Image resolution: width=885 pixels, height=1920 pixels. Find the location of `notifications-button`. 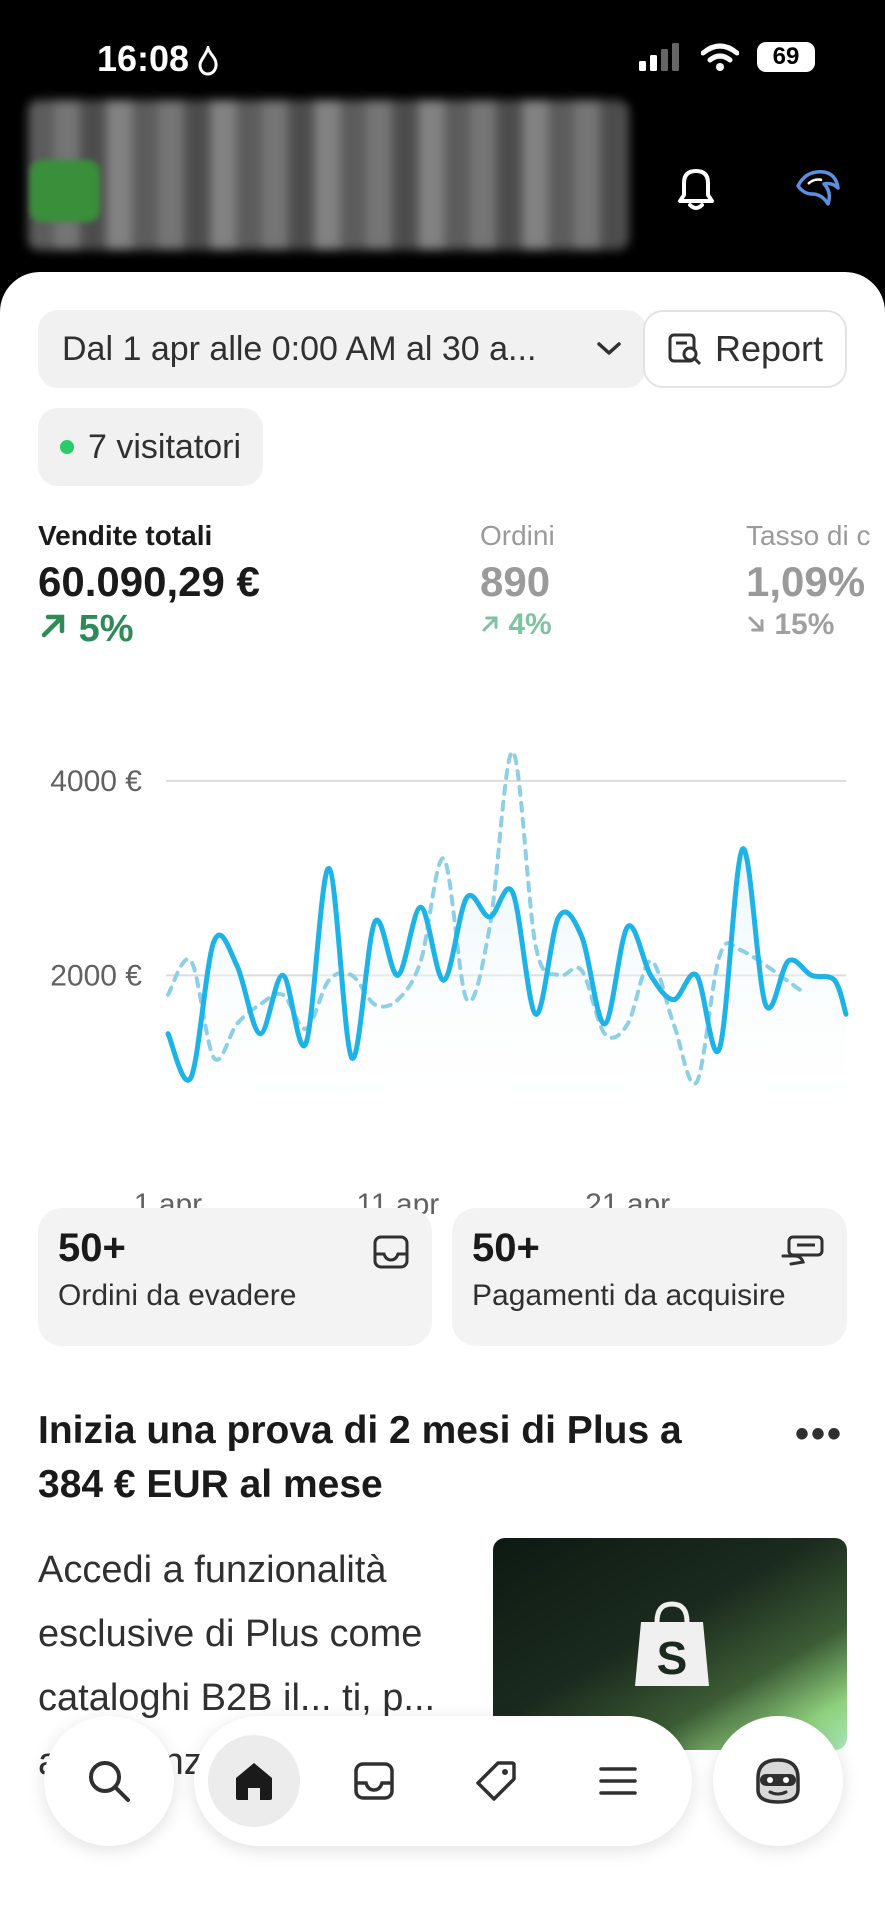

notifications-button is located at coordinates (696, 188).